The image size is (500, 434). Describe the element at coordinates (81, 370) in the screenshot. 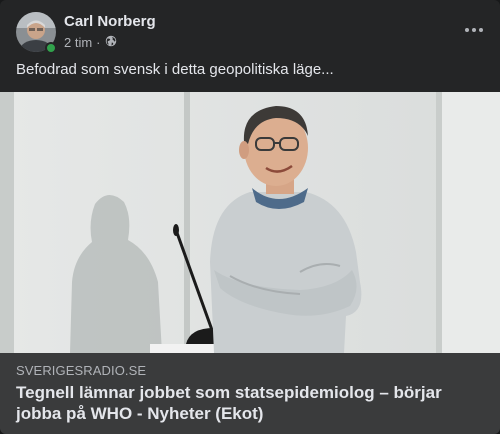

I see `link-domain: SVERIGESRADIO.SE` at that location.